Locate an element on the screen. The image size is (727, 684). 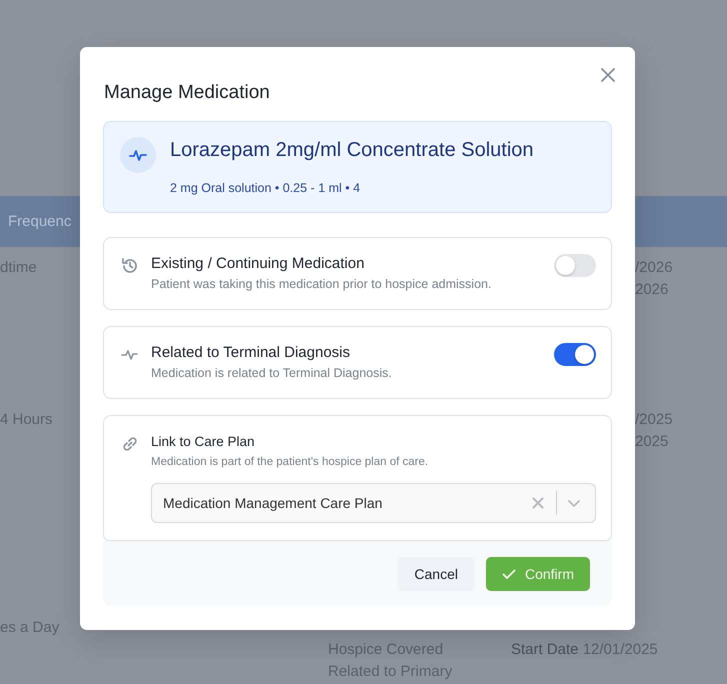
option-title: Related to Terminal Diagnosis is located at coordinates (251, 353).